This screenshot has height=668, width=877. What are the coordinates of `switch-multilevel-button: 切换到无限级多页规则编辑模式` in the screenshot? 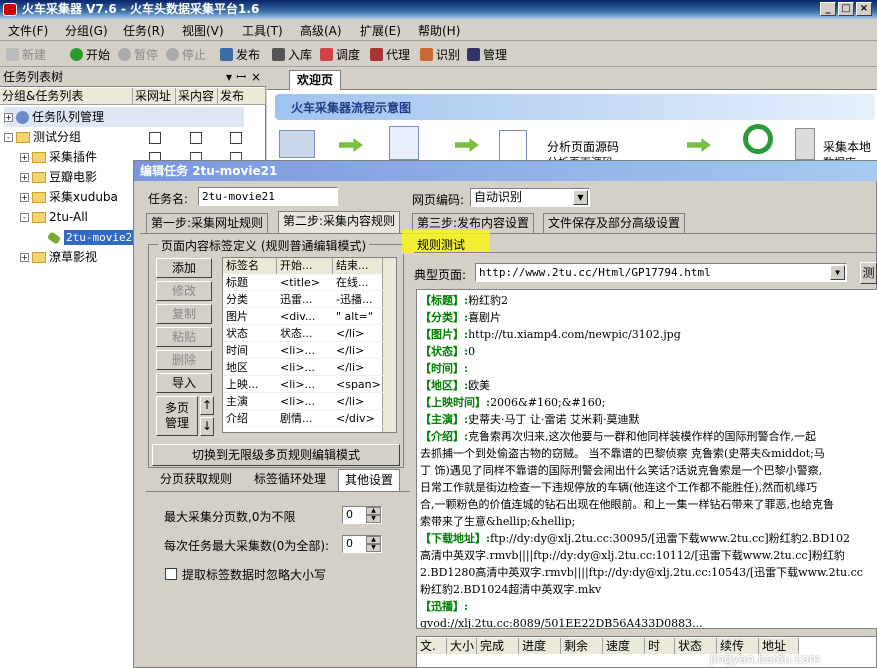 It's located at (276, 455).